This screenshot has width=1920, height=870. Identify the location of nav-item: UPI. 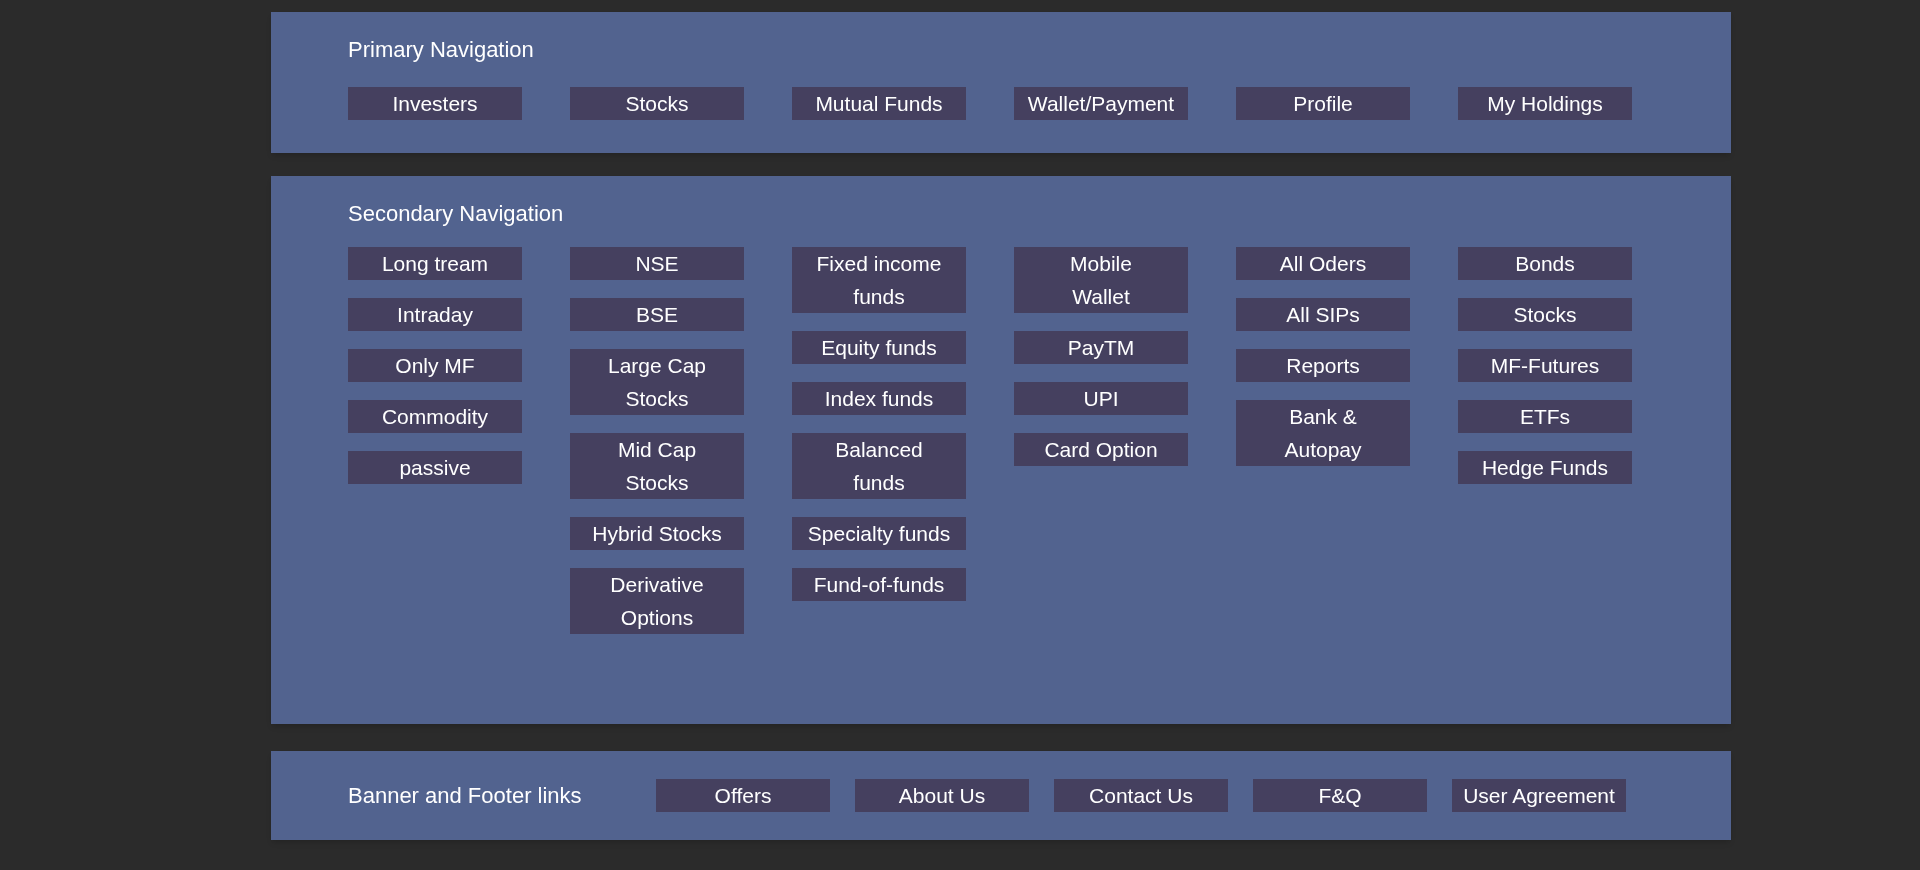
(1101, 398).